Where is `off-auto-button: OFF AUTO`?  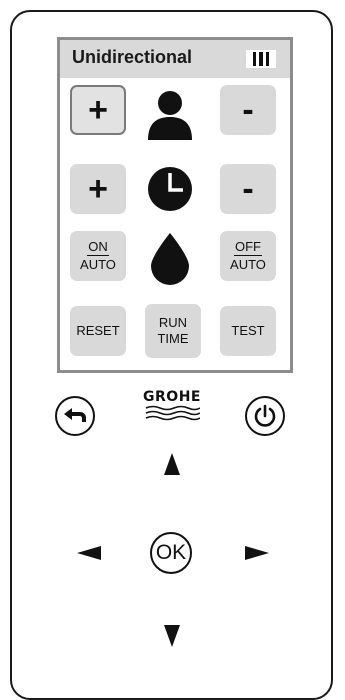
off-auto-button: OFF AUTO is located at coordinates (248, 256).